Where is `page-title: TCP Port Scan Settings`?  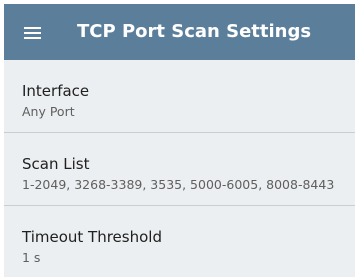 page-title: TCP Port Scan Settings is located at coordinates (194, 31).